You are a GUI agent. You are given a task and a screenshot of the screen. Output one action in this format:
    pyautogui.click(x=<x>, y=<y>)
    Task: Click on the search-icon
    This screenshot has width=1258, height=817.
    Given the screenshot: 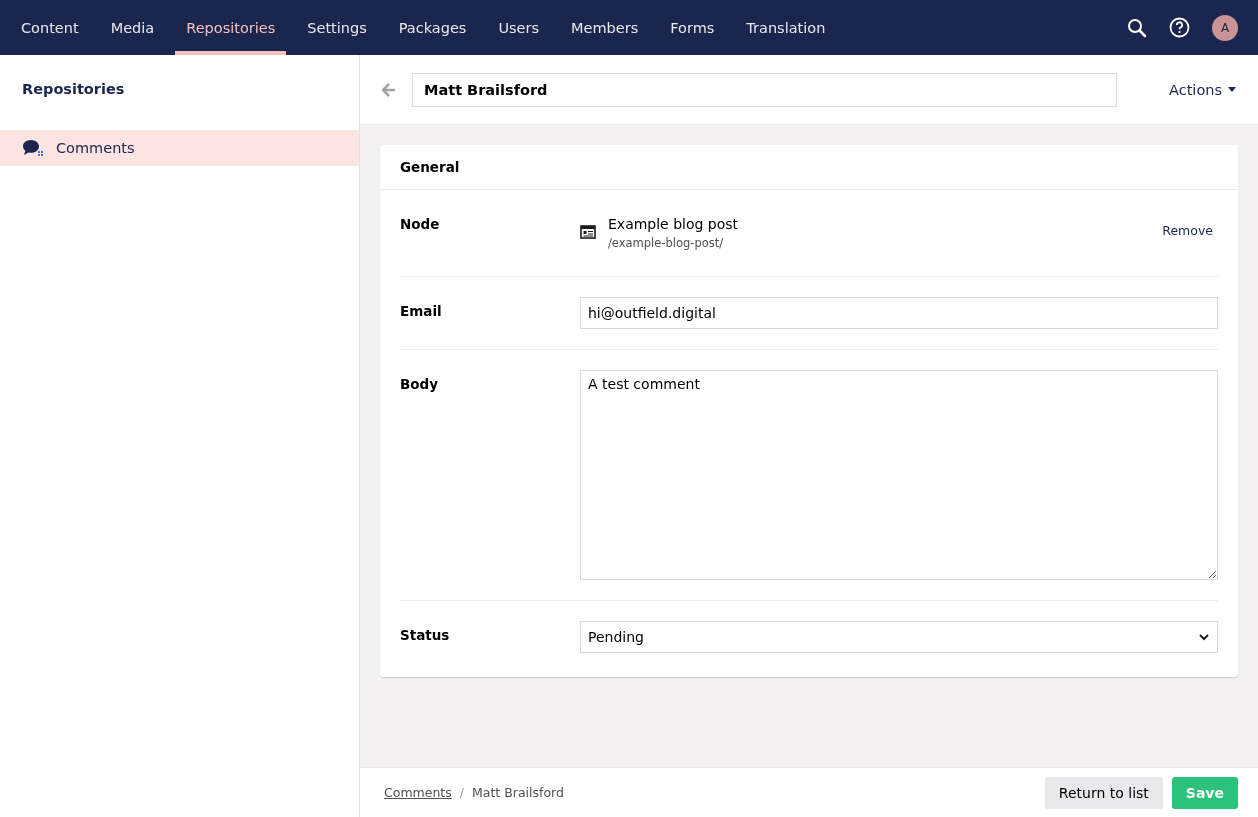 What is the action you would take?
    pyautogui.click(x=1137, y=27)
    